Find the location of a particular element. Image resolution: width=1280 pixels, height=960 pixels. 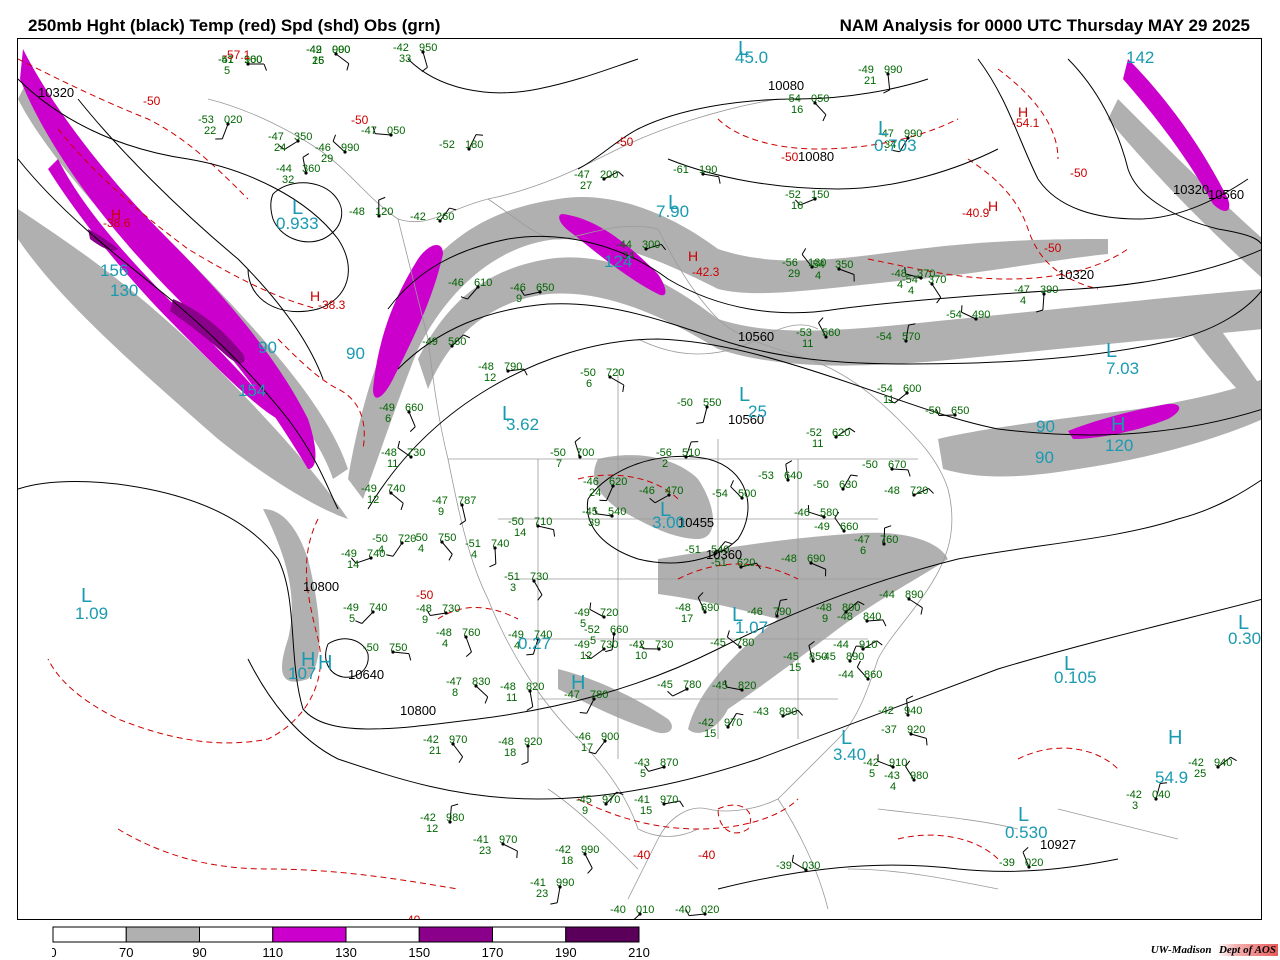

obs-height: 120 is located at coordinates (384, 212).